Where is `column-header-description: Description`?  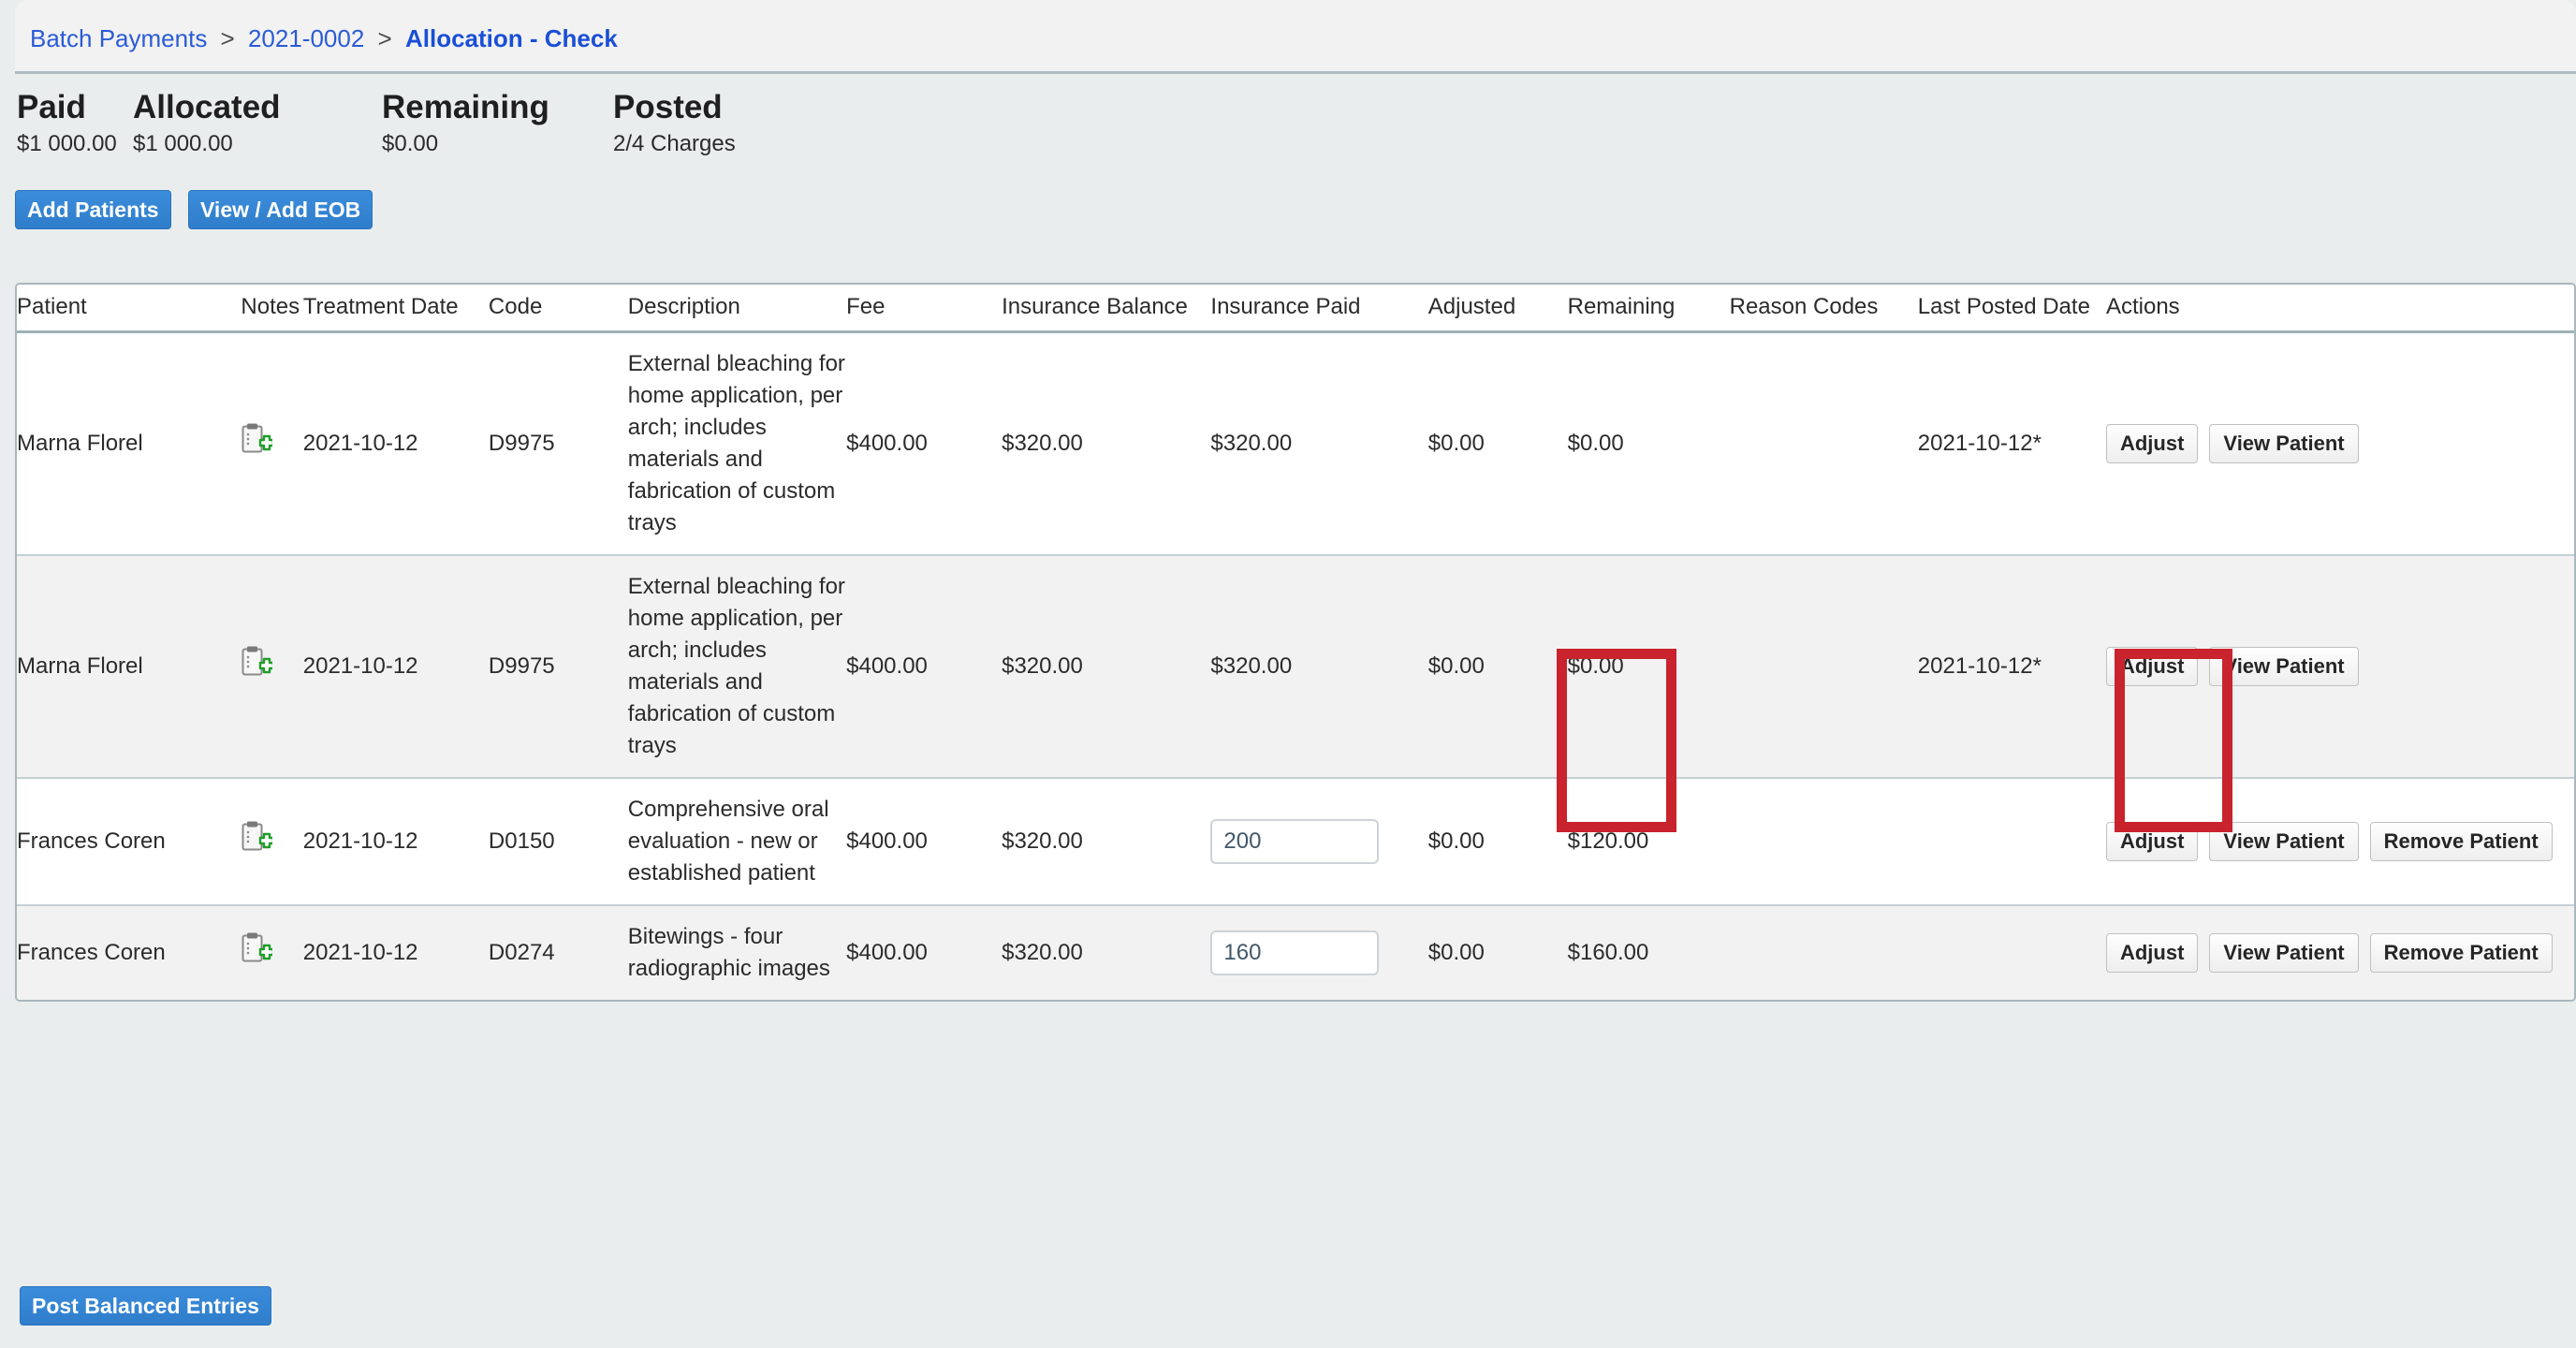 column-header-description: Description is located at coordinates (737, 309).